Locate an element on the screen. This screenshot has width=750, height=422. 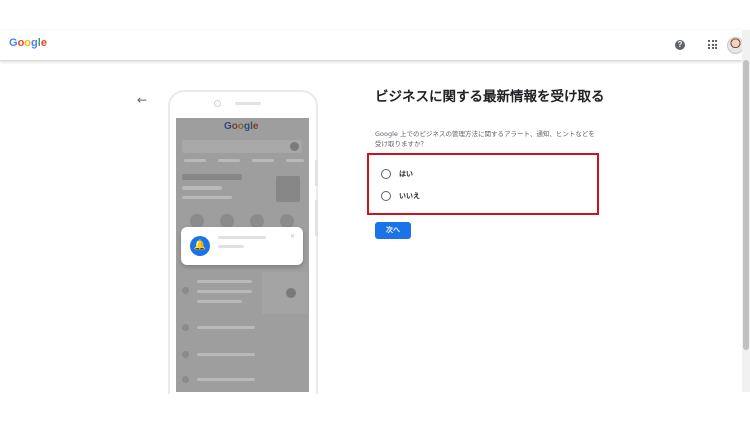
phone-map-pin-icon is located at coordinates (291, 293).